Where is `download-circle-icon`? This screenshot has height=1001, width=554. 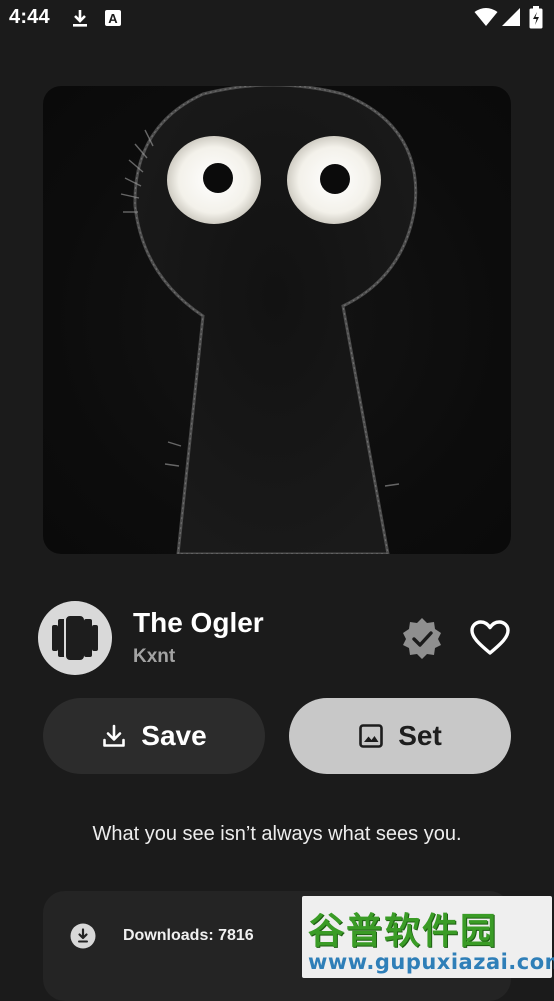
download-circle-icon is located at coordinates (83, 936).